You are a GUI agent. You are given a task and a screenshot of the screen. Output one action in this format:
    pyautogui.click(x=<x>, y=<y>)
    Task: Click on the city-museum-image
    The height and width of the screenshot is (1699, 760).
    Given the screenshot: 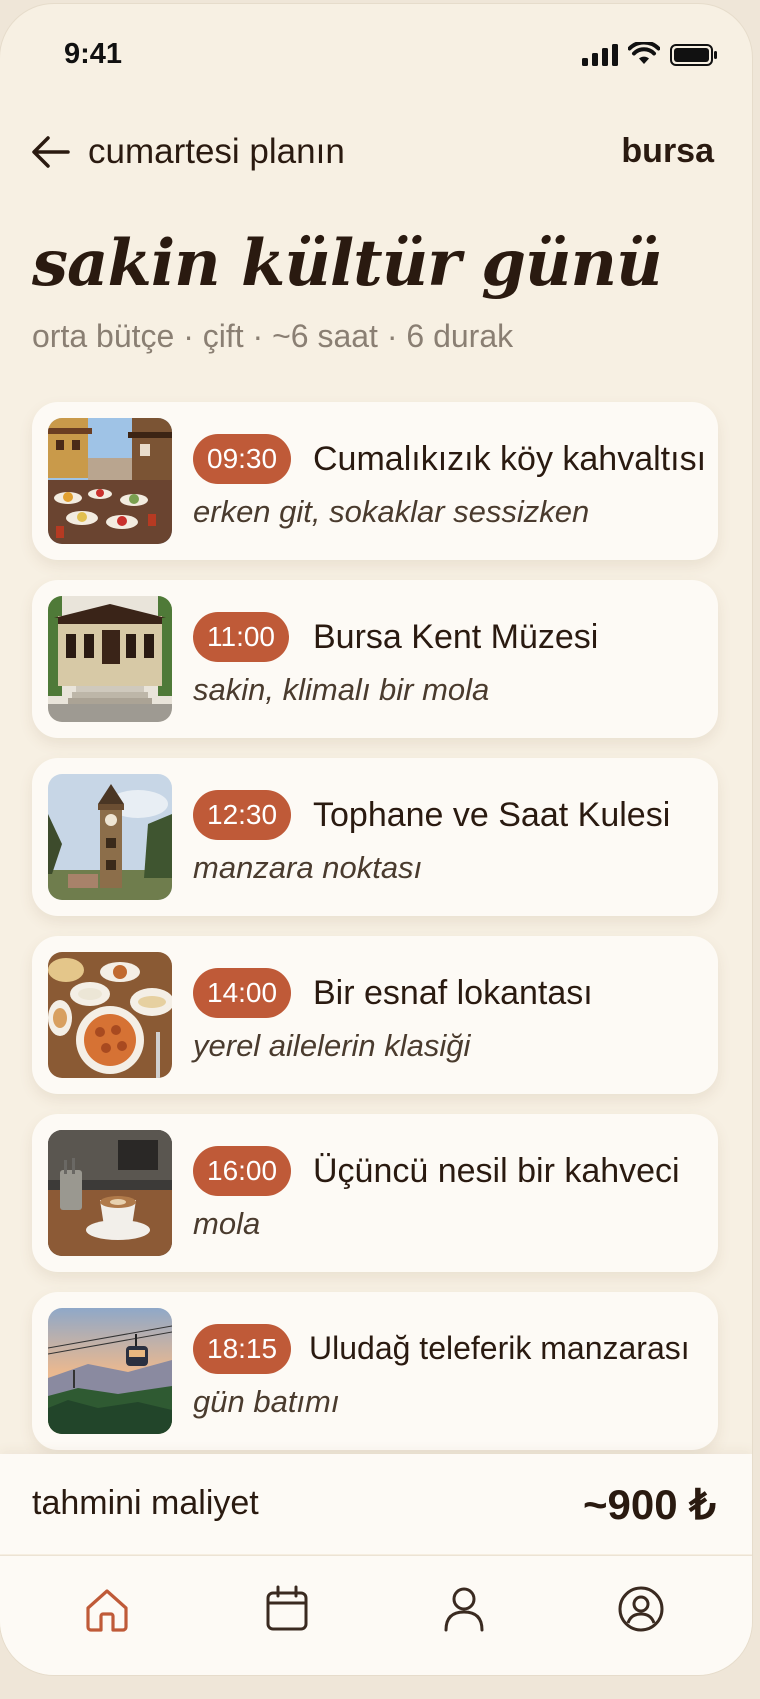 What is the action you would take?
    pyautogui.click(x=110, y=659)
    